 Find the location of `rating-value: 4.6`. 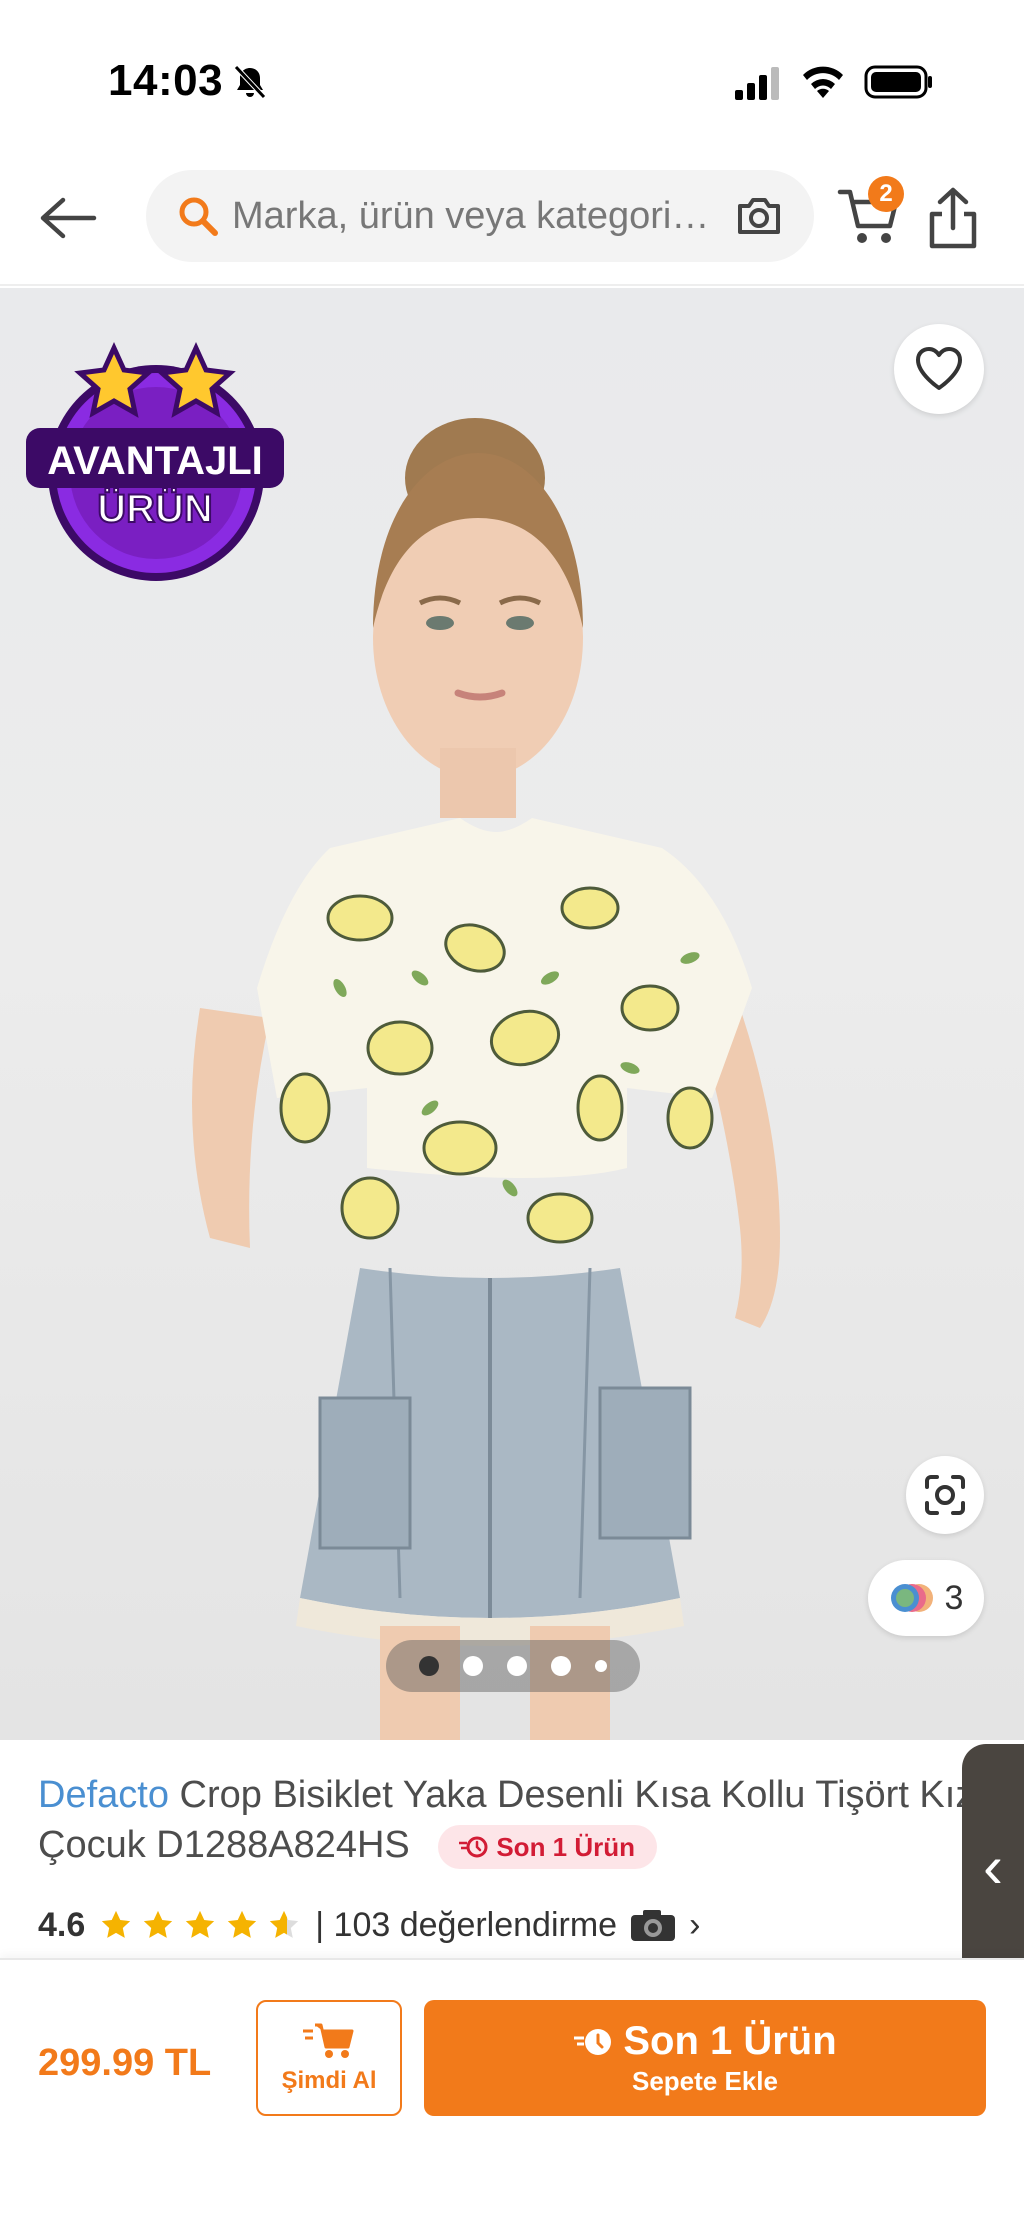

rating-value: 4.6 is located at coordinates (62, 1924).